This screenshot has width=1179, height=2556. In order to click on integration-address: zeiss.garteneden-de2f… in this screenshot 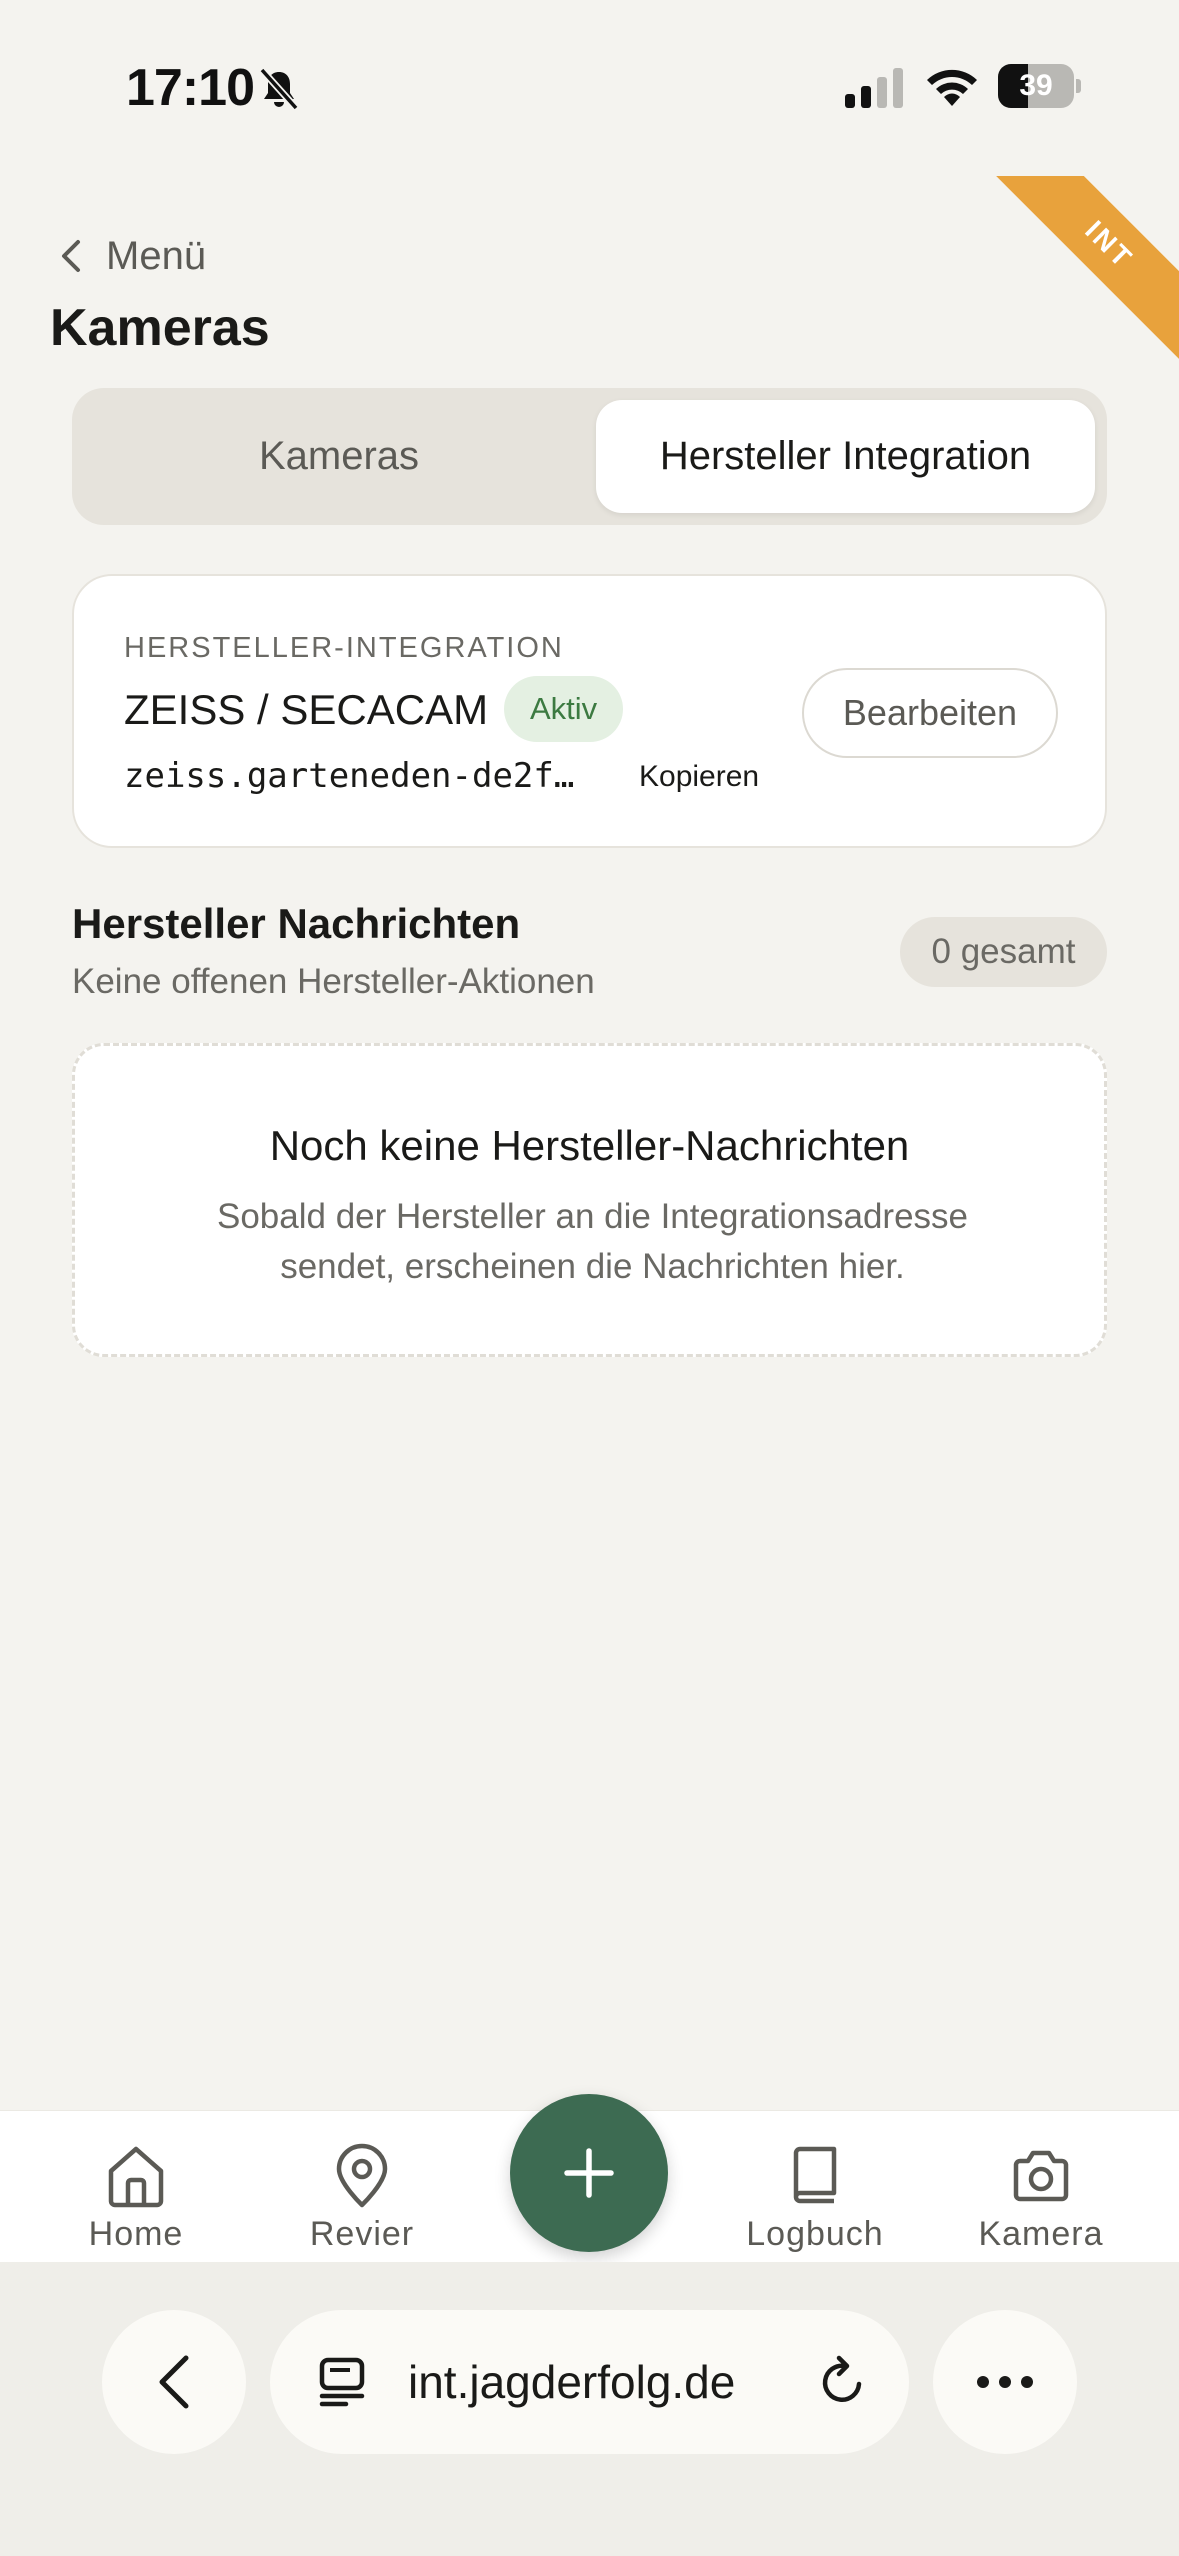, I will do `click(349, 776)`.